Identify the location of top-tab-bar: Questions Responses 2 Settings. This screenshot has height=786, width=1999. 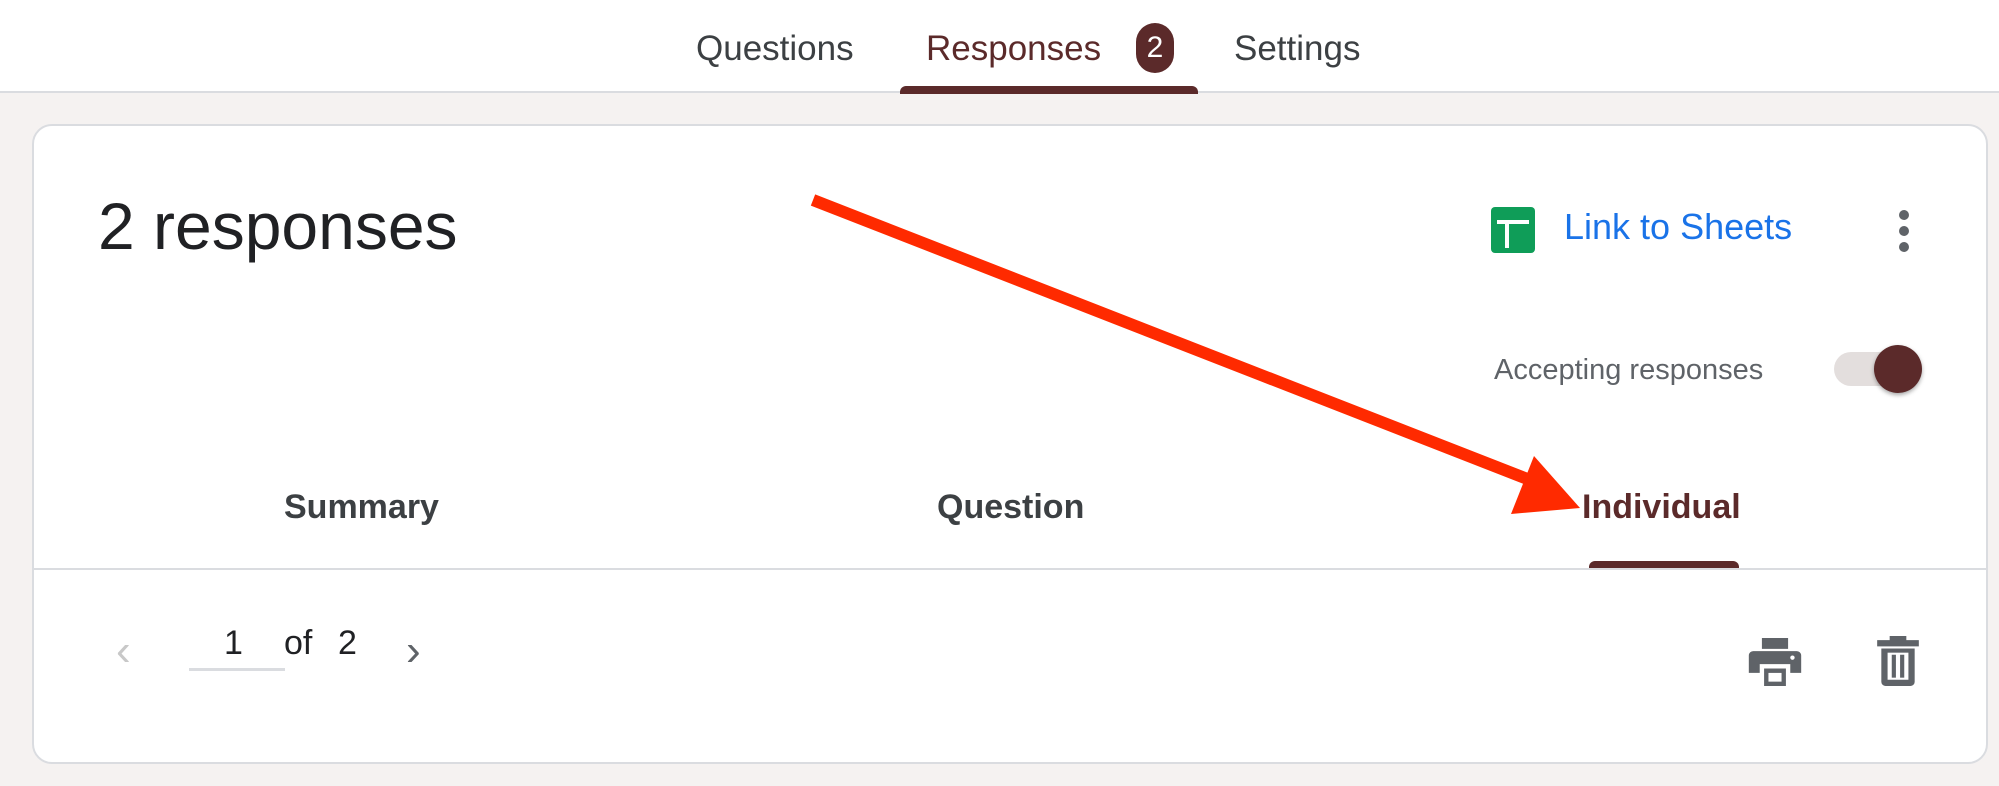
(999, 47).